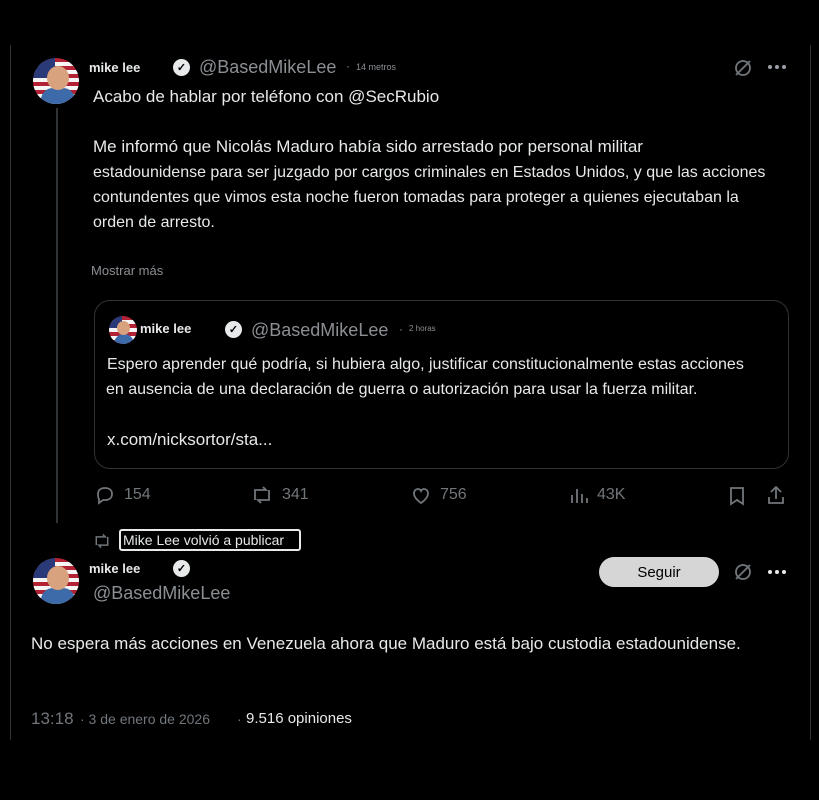  I want to click on like-count: 756, so click(453, 494).